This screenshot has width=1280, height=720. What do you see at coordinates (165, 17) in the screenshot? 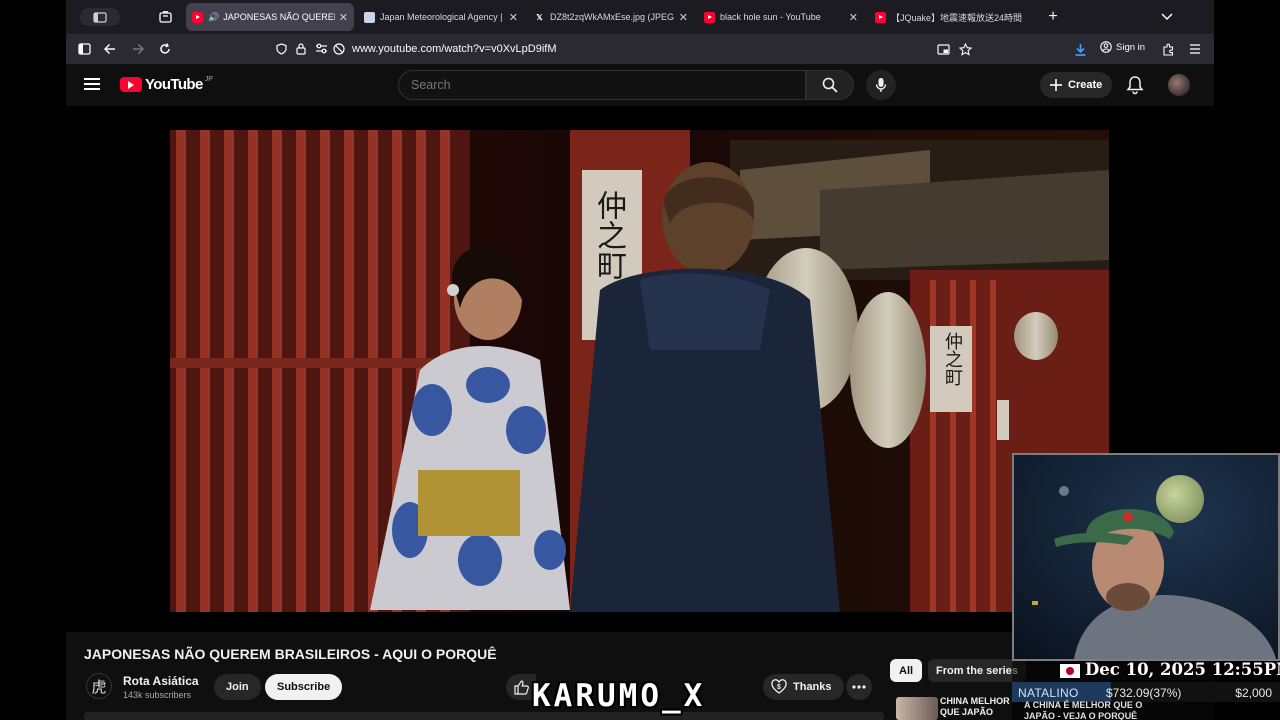
I see `tab-overview-icon` at bounding box center [165, 17].